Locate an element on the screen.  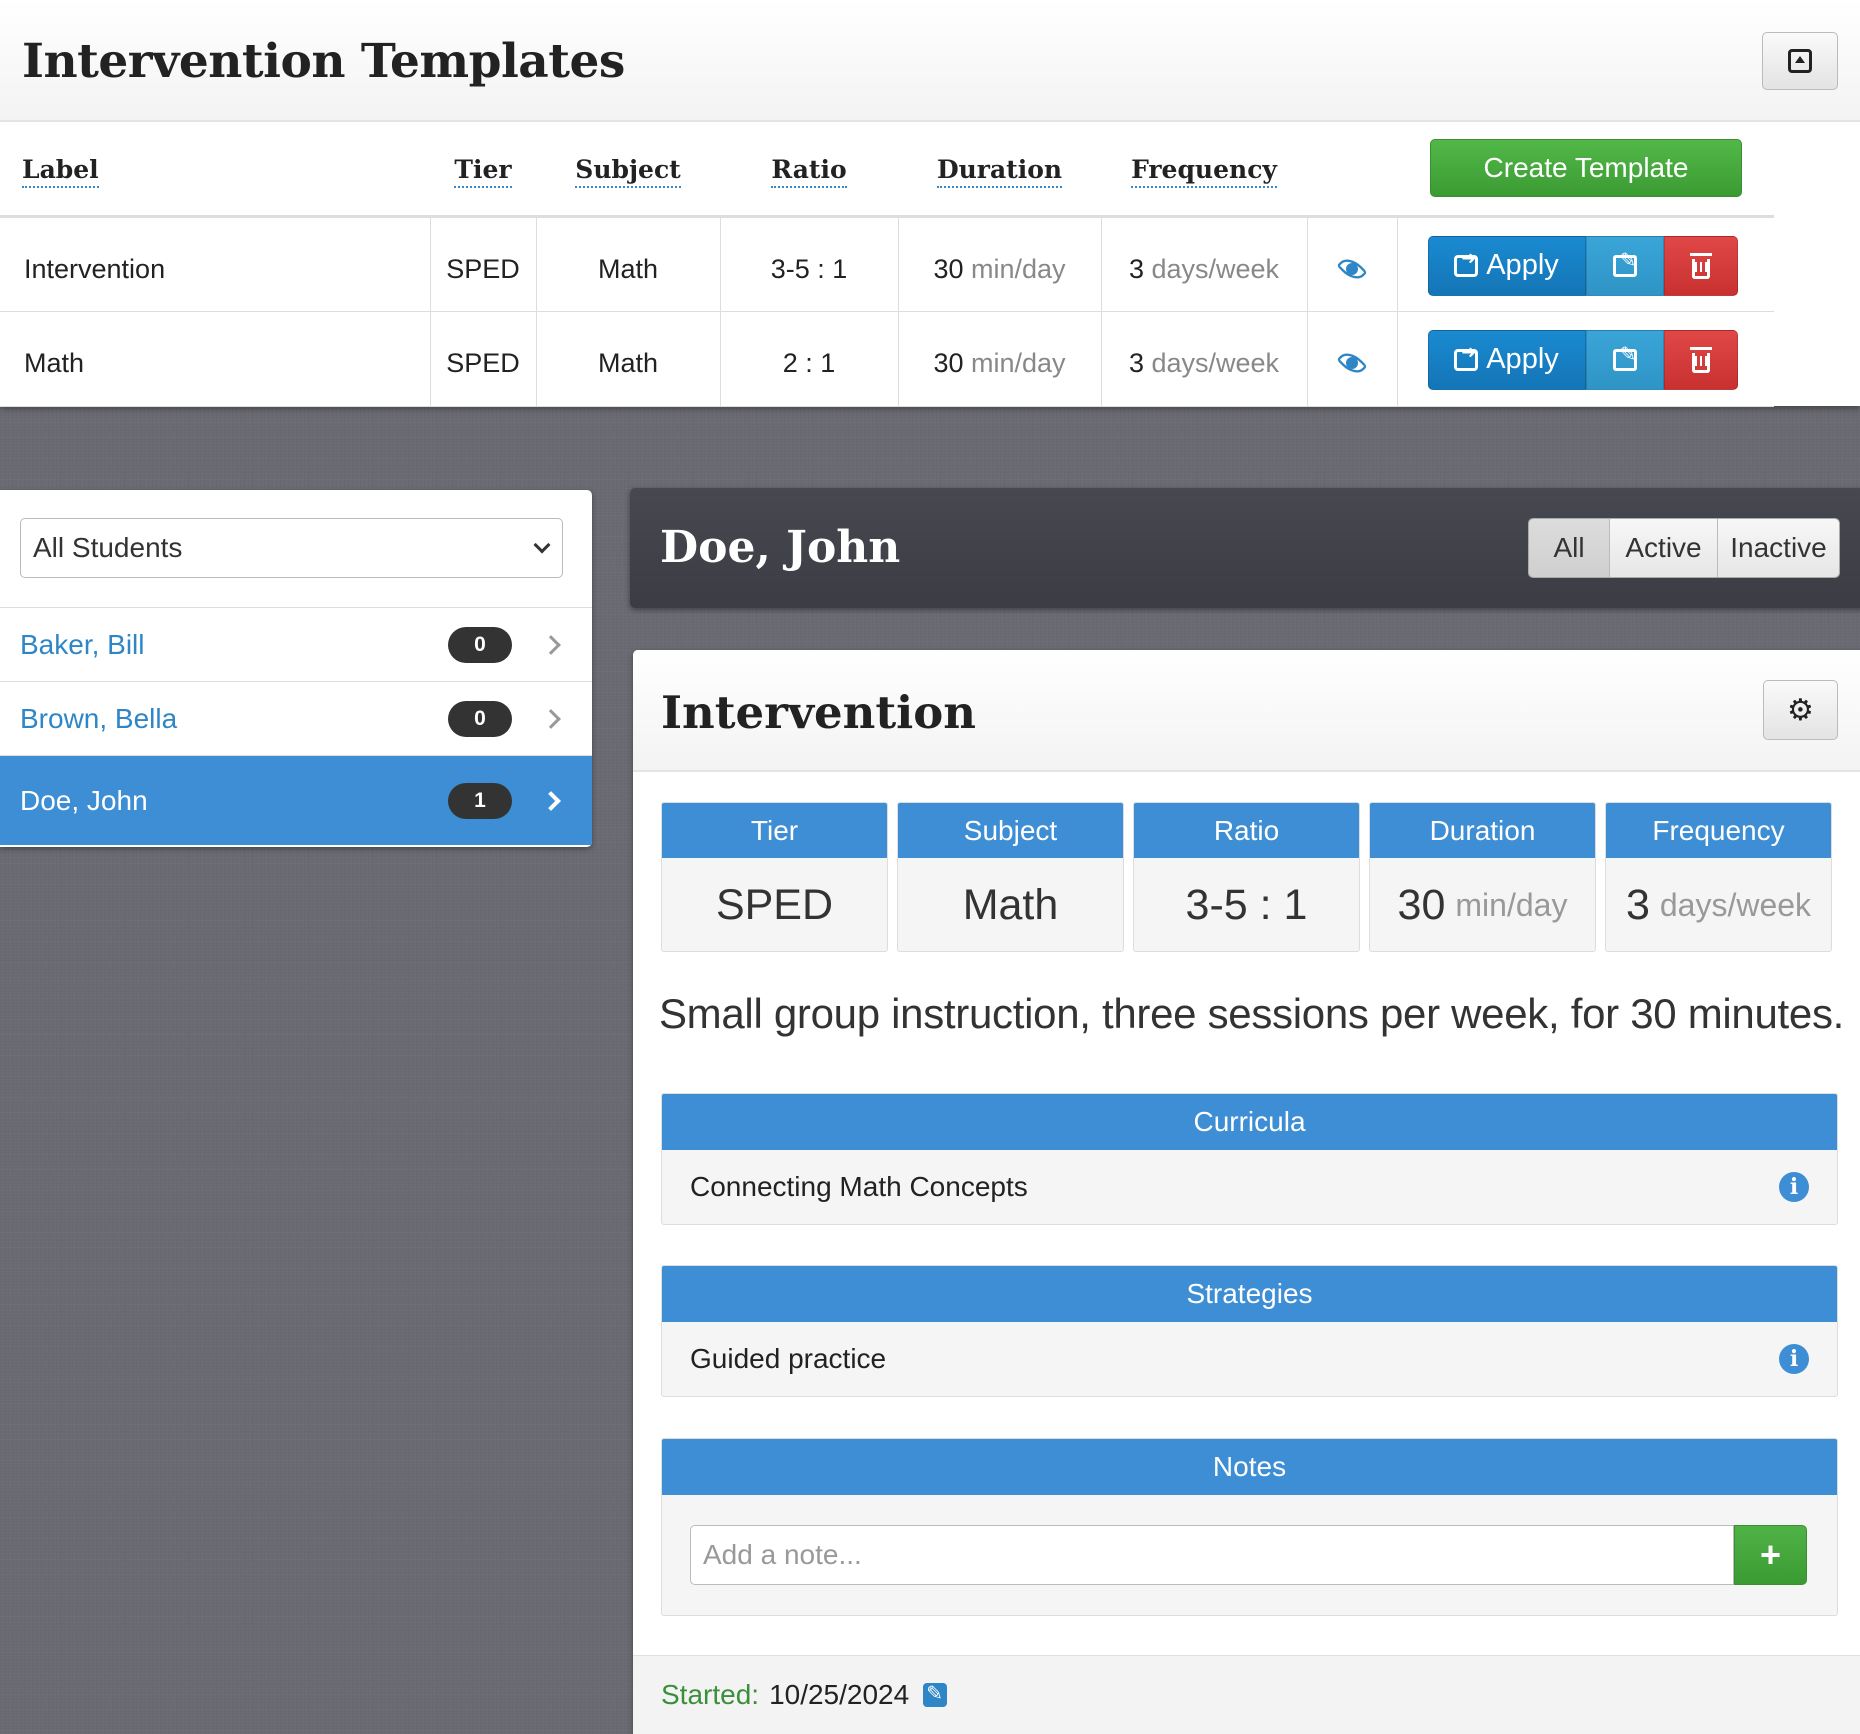
col-ratio: Ratio is located at coordinates (809, 171).